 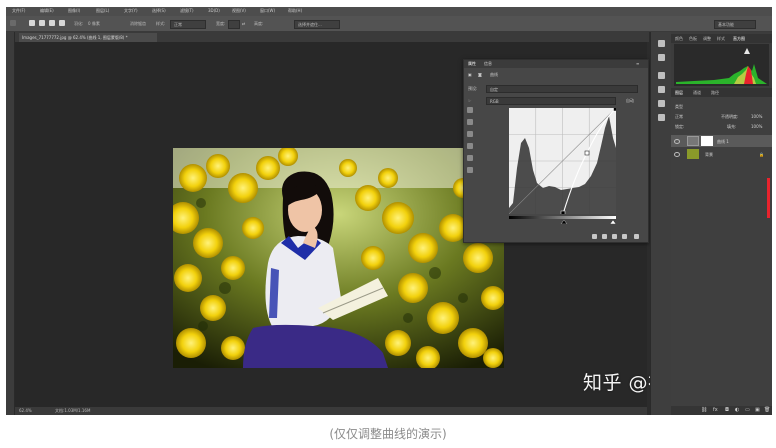 I want to click on preset-select: 自定, so click(x=562, y=89).